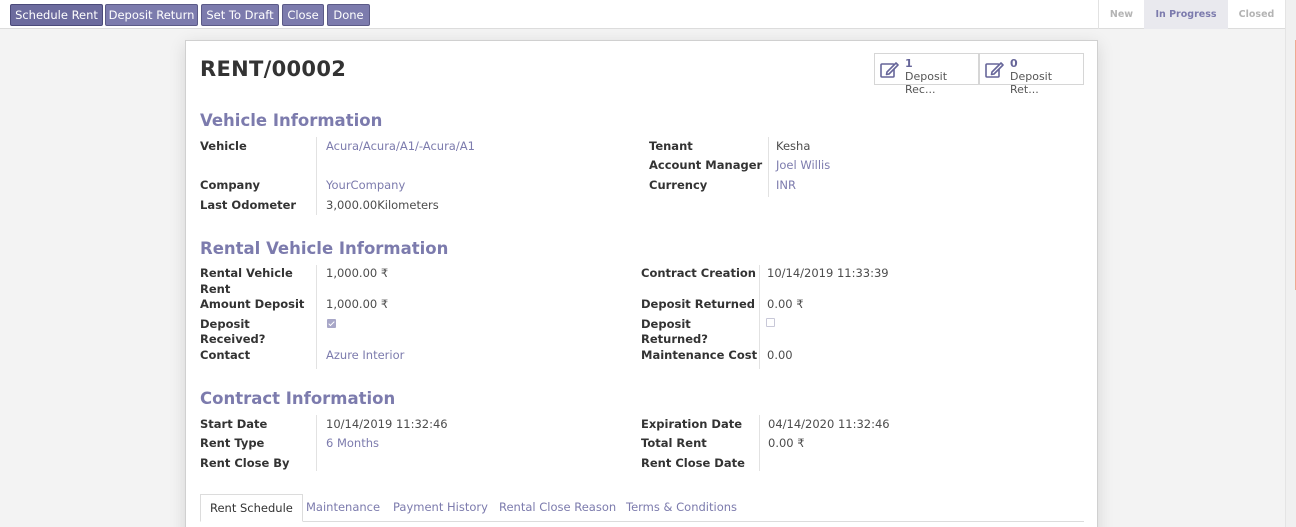 The height and width of the screenshot is (527, 1296). Describe the element at coordinates (674, 339) in the screenshot. I see `deposit-returned-label-cont: Returned?` at that location.